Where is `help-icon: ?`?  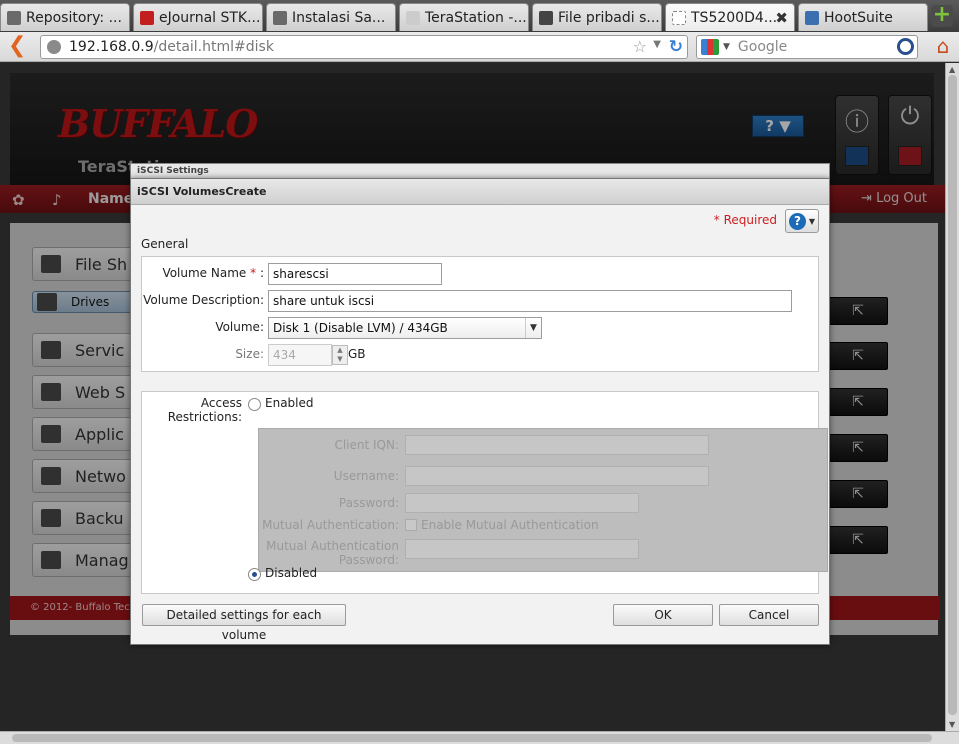
help-icon: ? is located at coordinates (797, 221).